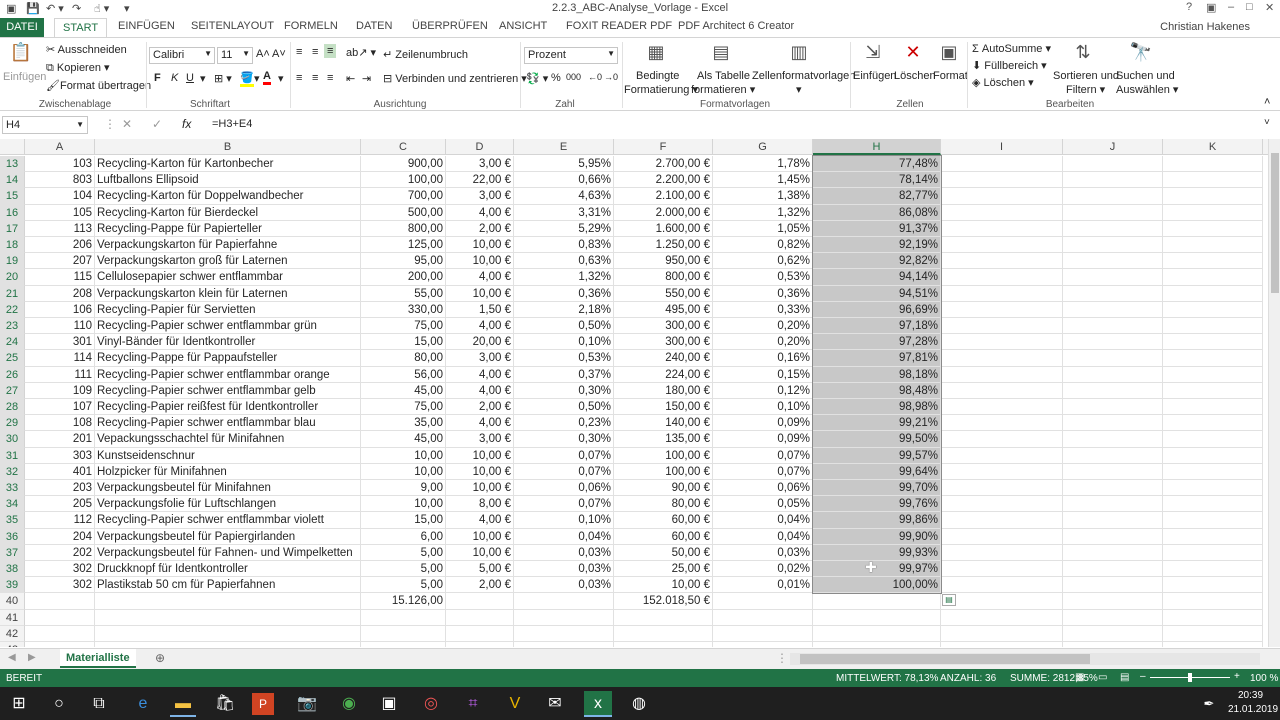 This screenshot has height=720, width=1280. What do you see at coordinates (403, 342) in the screenshot?
I see `cell-c: 15,00` at bounding box center [403, 342].